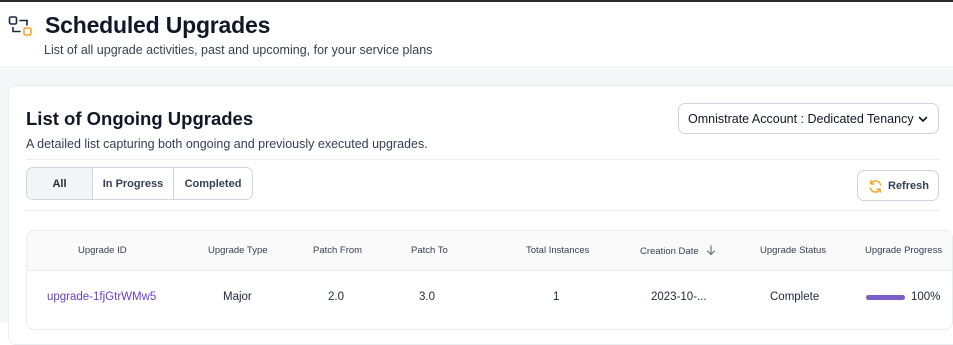 Image resolution: width=953 pixels, height=345 pixels. Describe the element at coordinates (238, 250) in the screenshot. I see `column-header-upgrade-type: Upgrade Type` at that location.